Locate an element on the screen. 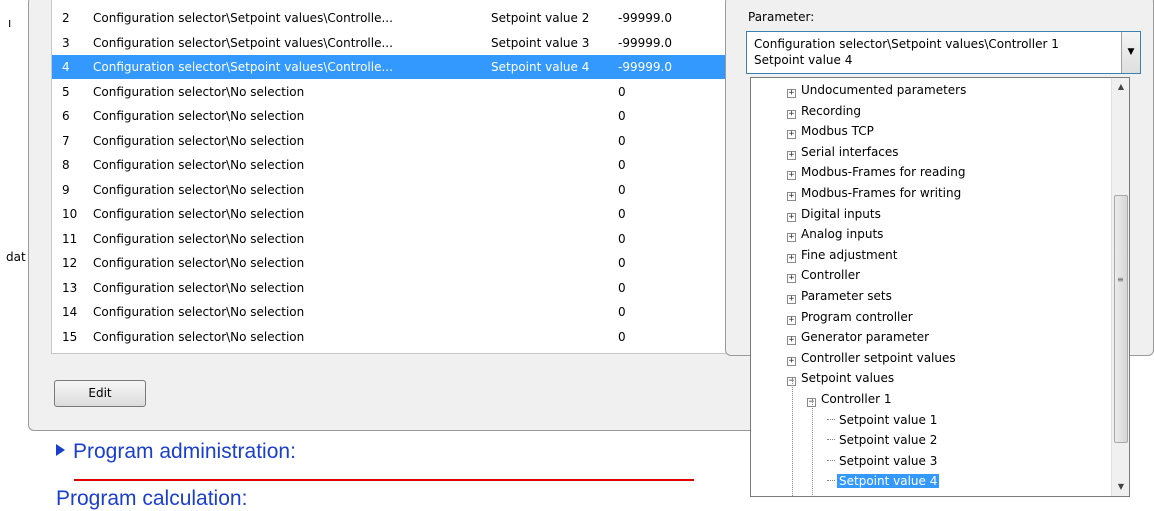 This screenshot has height=511, width=1154. tree-node: + Controller setpoint values is located at coordinates (872, 358).